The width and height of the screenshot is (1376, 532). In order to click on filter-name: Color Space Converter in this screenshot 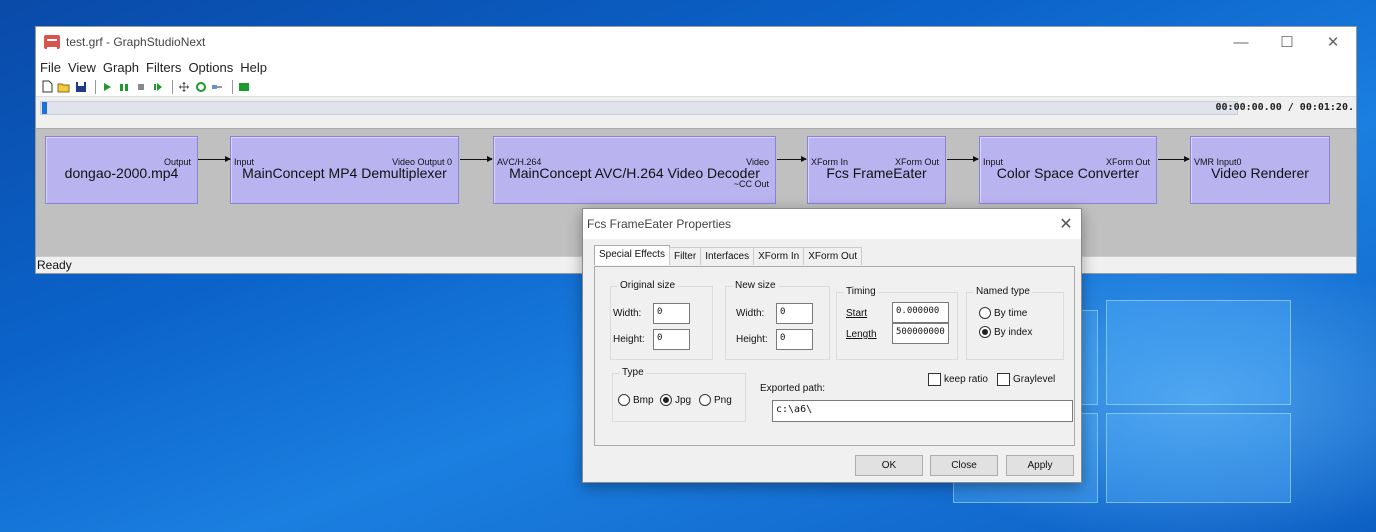, I will do `click(1068, 173)`.